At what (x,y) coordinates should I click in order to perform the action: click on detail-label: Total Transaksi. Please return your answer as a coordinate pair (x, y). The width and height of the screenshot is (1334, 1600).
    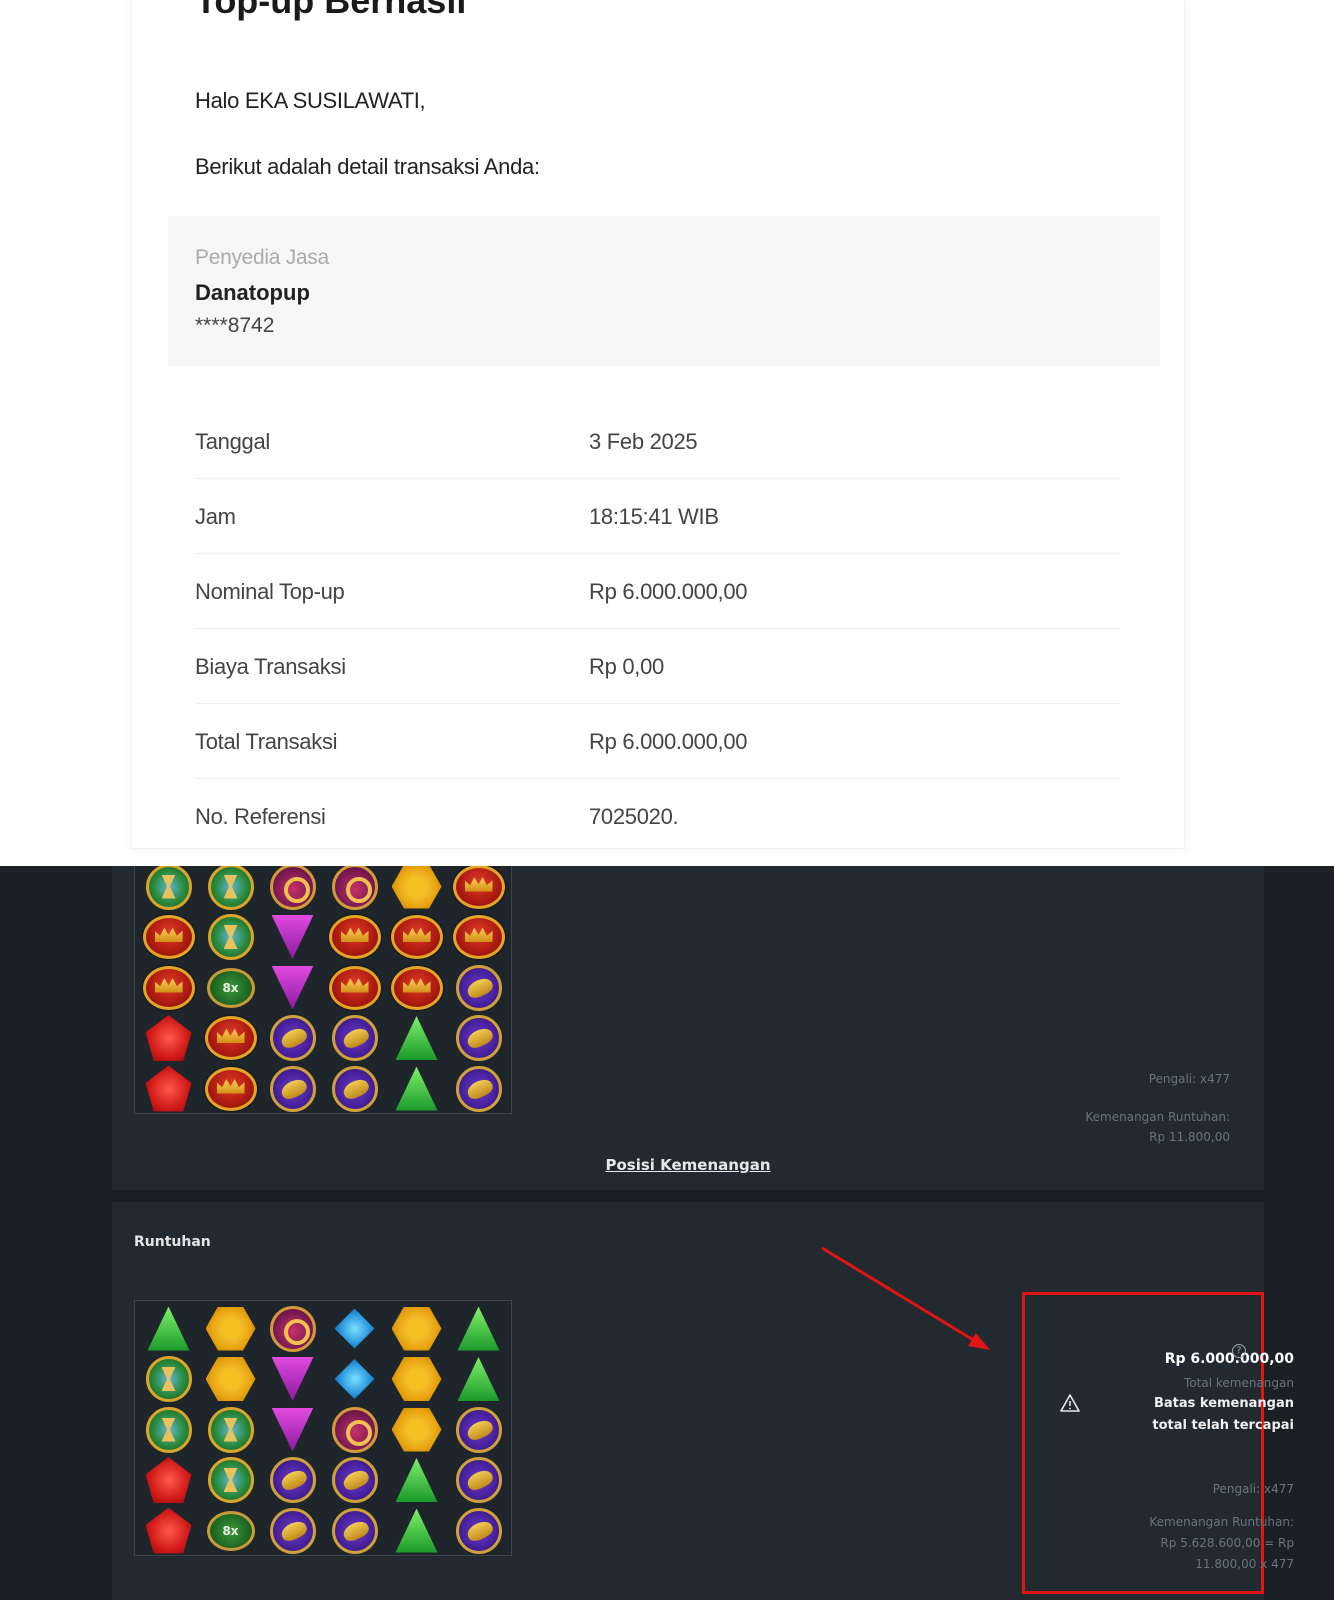
    Looking at the image, I should click on (266, 741).